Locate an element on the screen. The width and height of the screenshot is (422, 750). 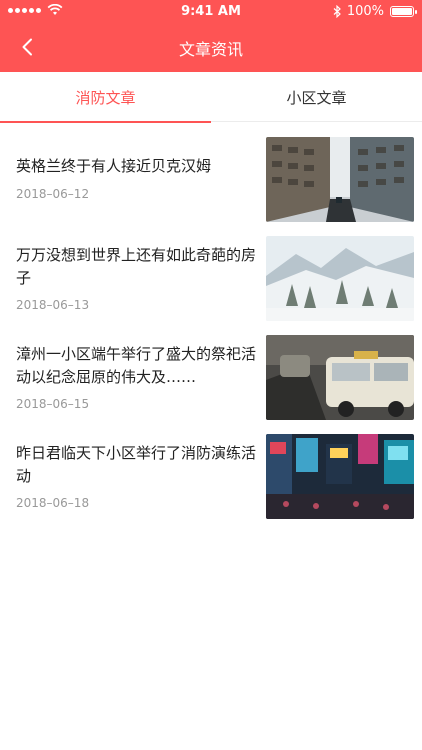
article-date: 2018–06–15 is located at coordinates (53, 404).